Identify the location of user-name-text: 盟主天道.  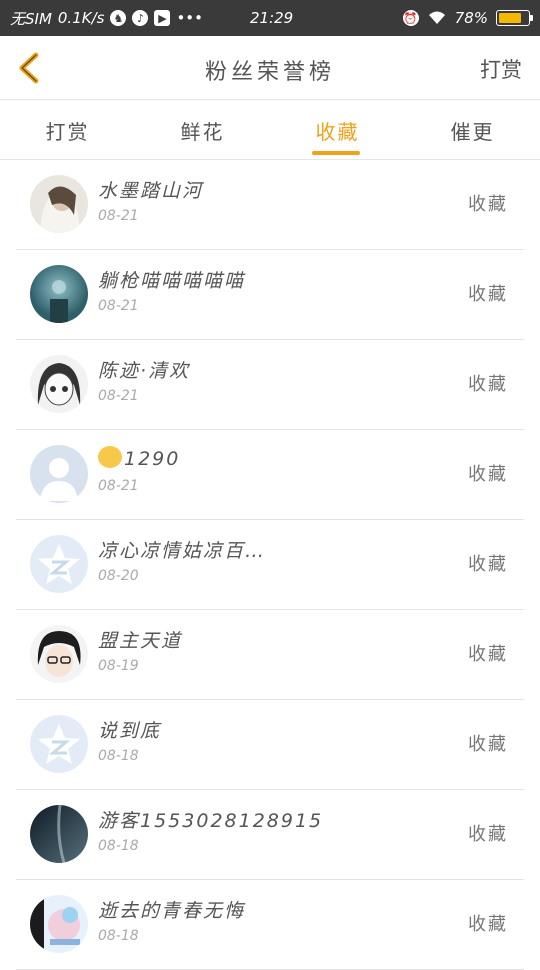
(140, 641).